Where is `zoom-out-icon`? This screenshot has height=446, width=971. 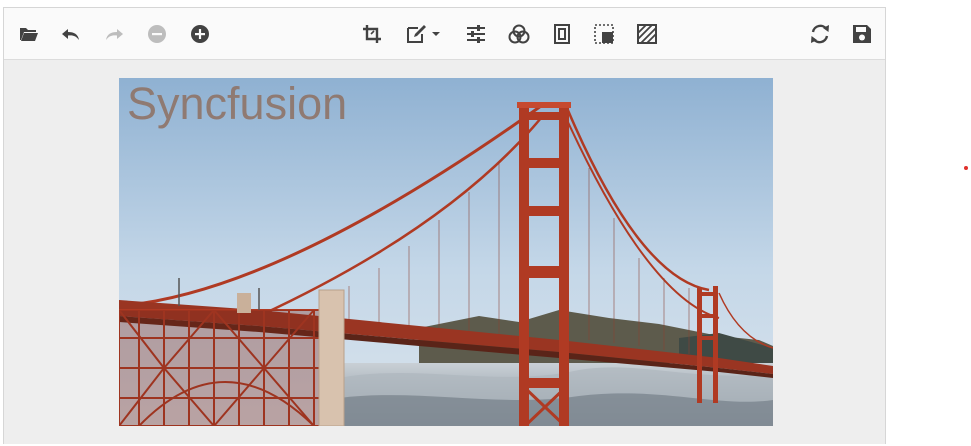
zoom-out-icon is located at coordinates (157, 34).